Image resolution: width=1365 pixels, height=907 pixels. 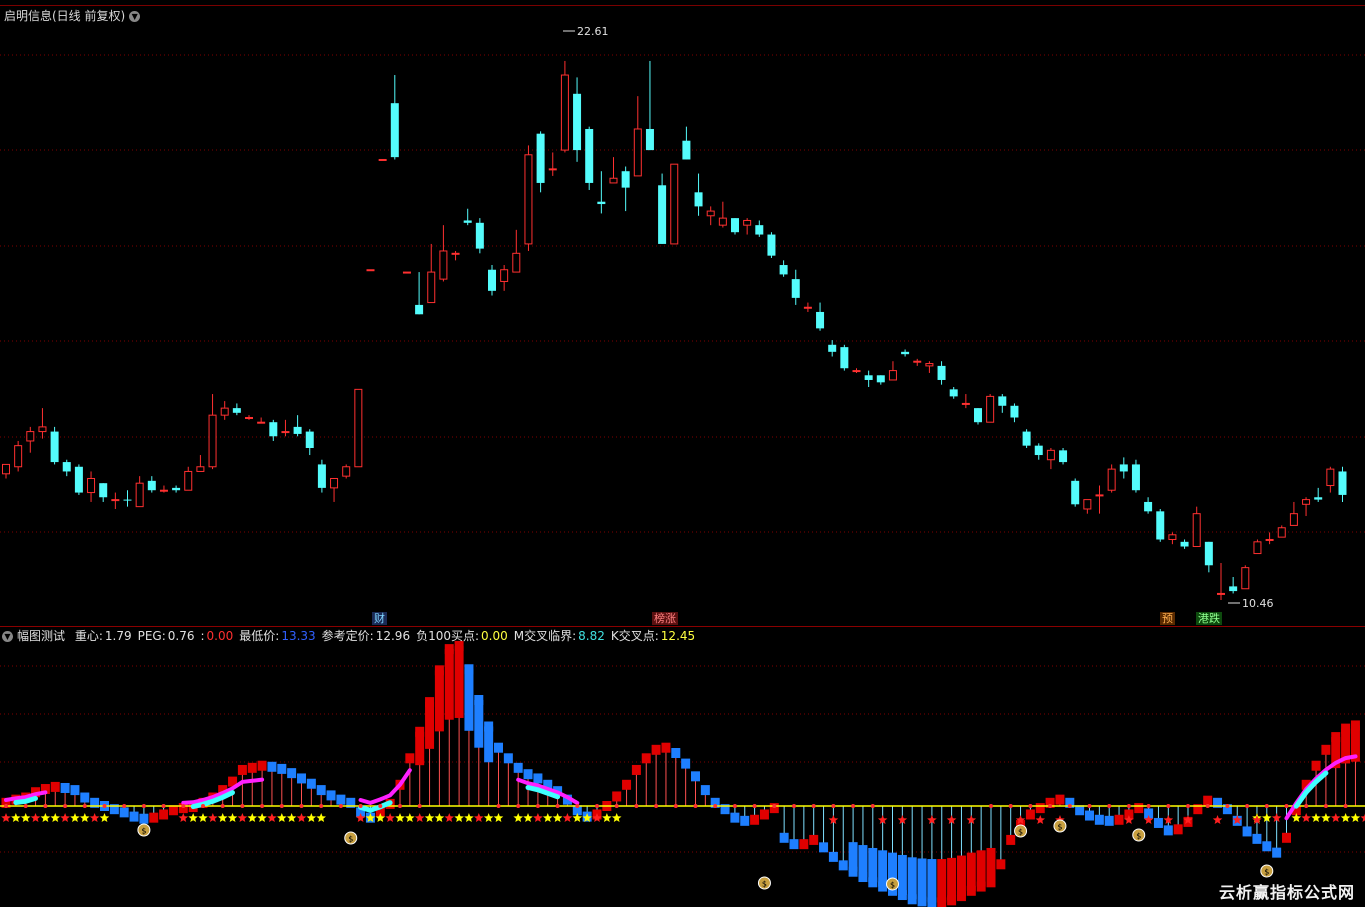 What do you see at coordinates (1020, 832) in the screenshot?
I see `money-bag-glyph: $` at bounding box center [1020, 832].